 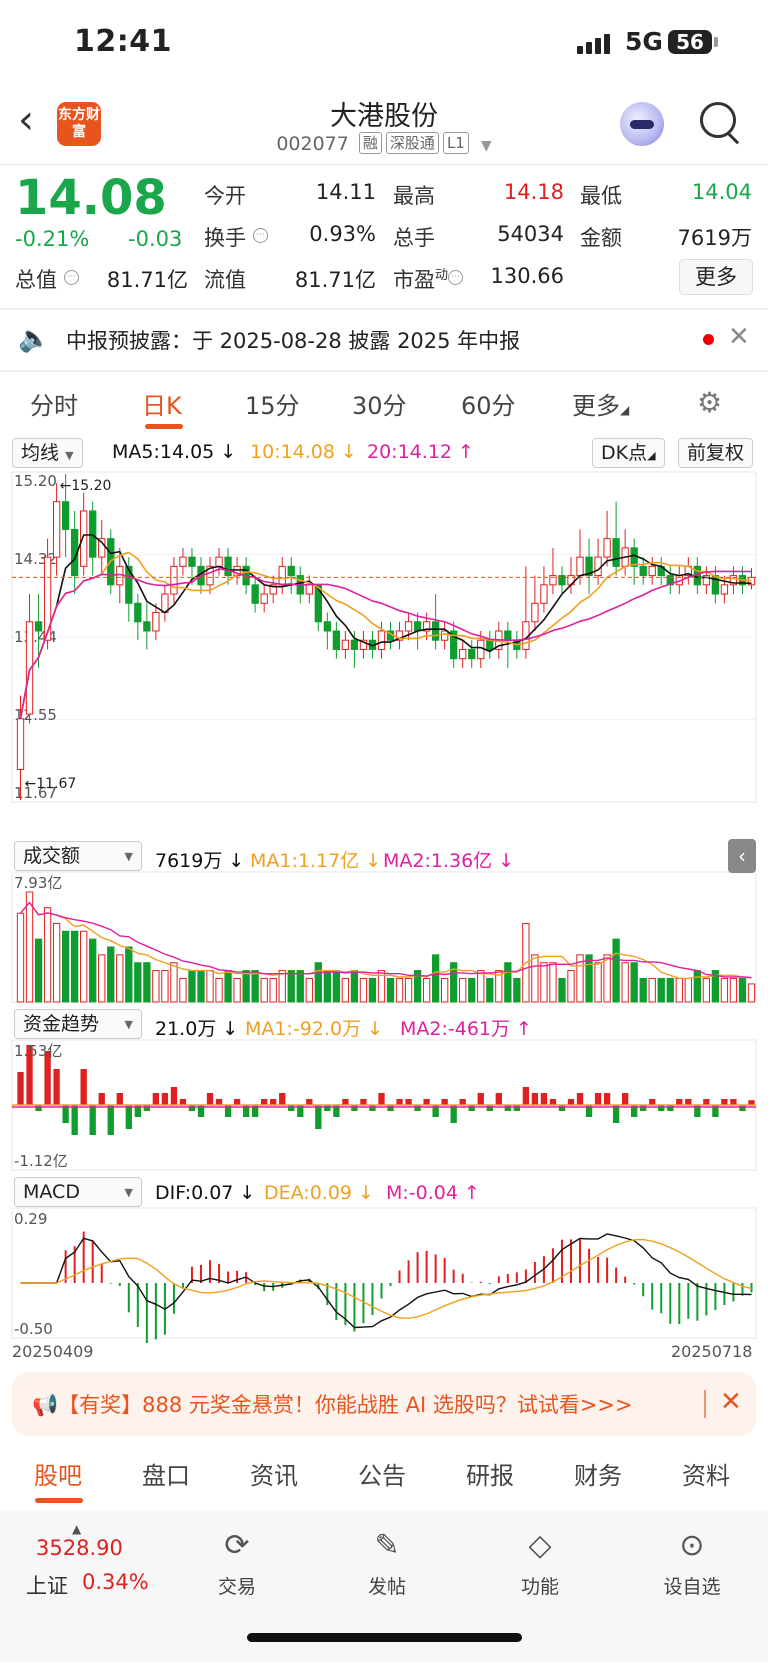 What do you see at coordinates (598, 1473) in the screenshot?
I see `tab-financials: 财务` at bounding box center [598, 1473].